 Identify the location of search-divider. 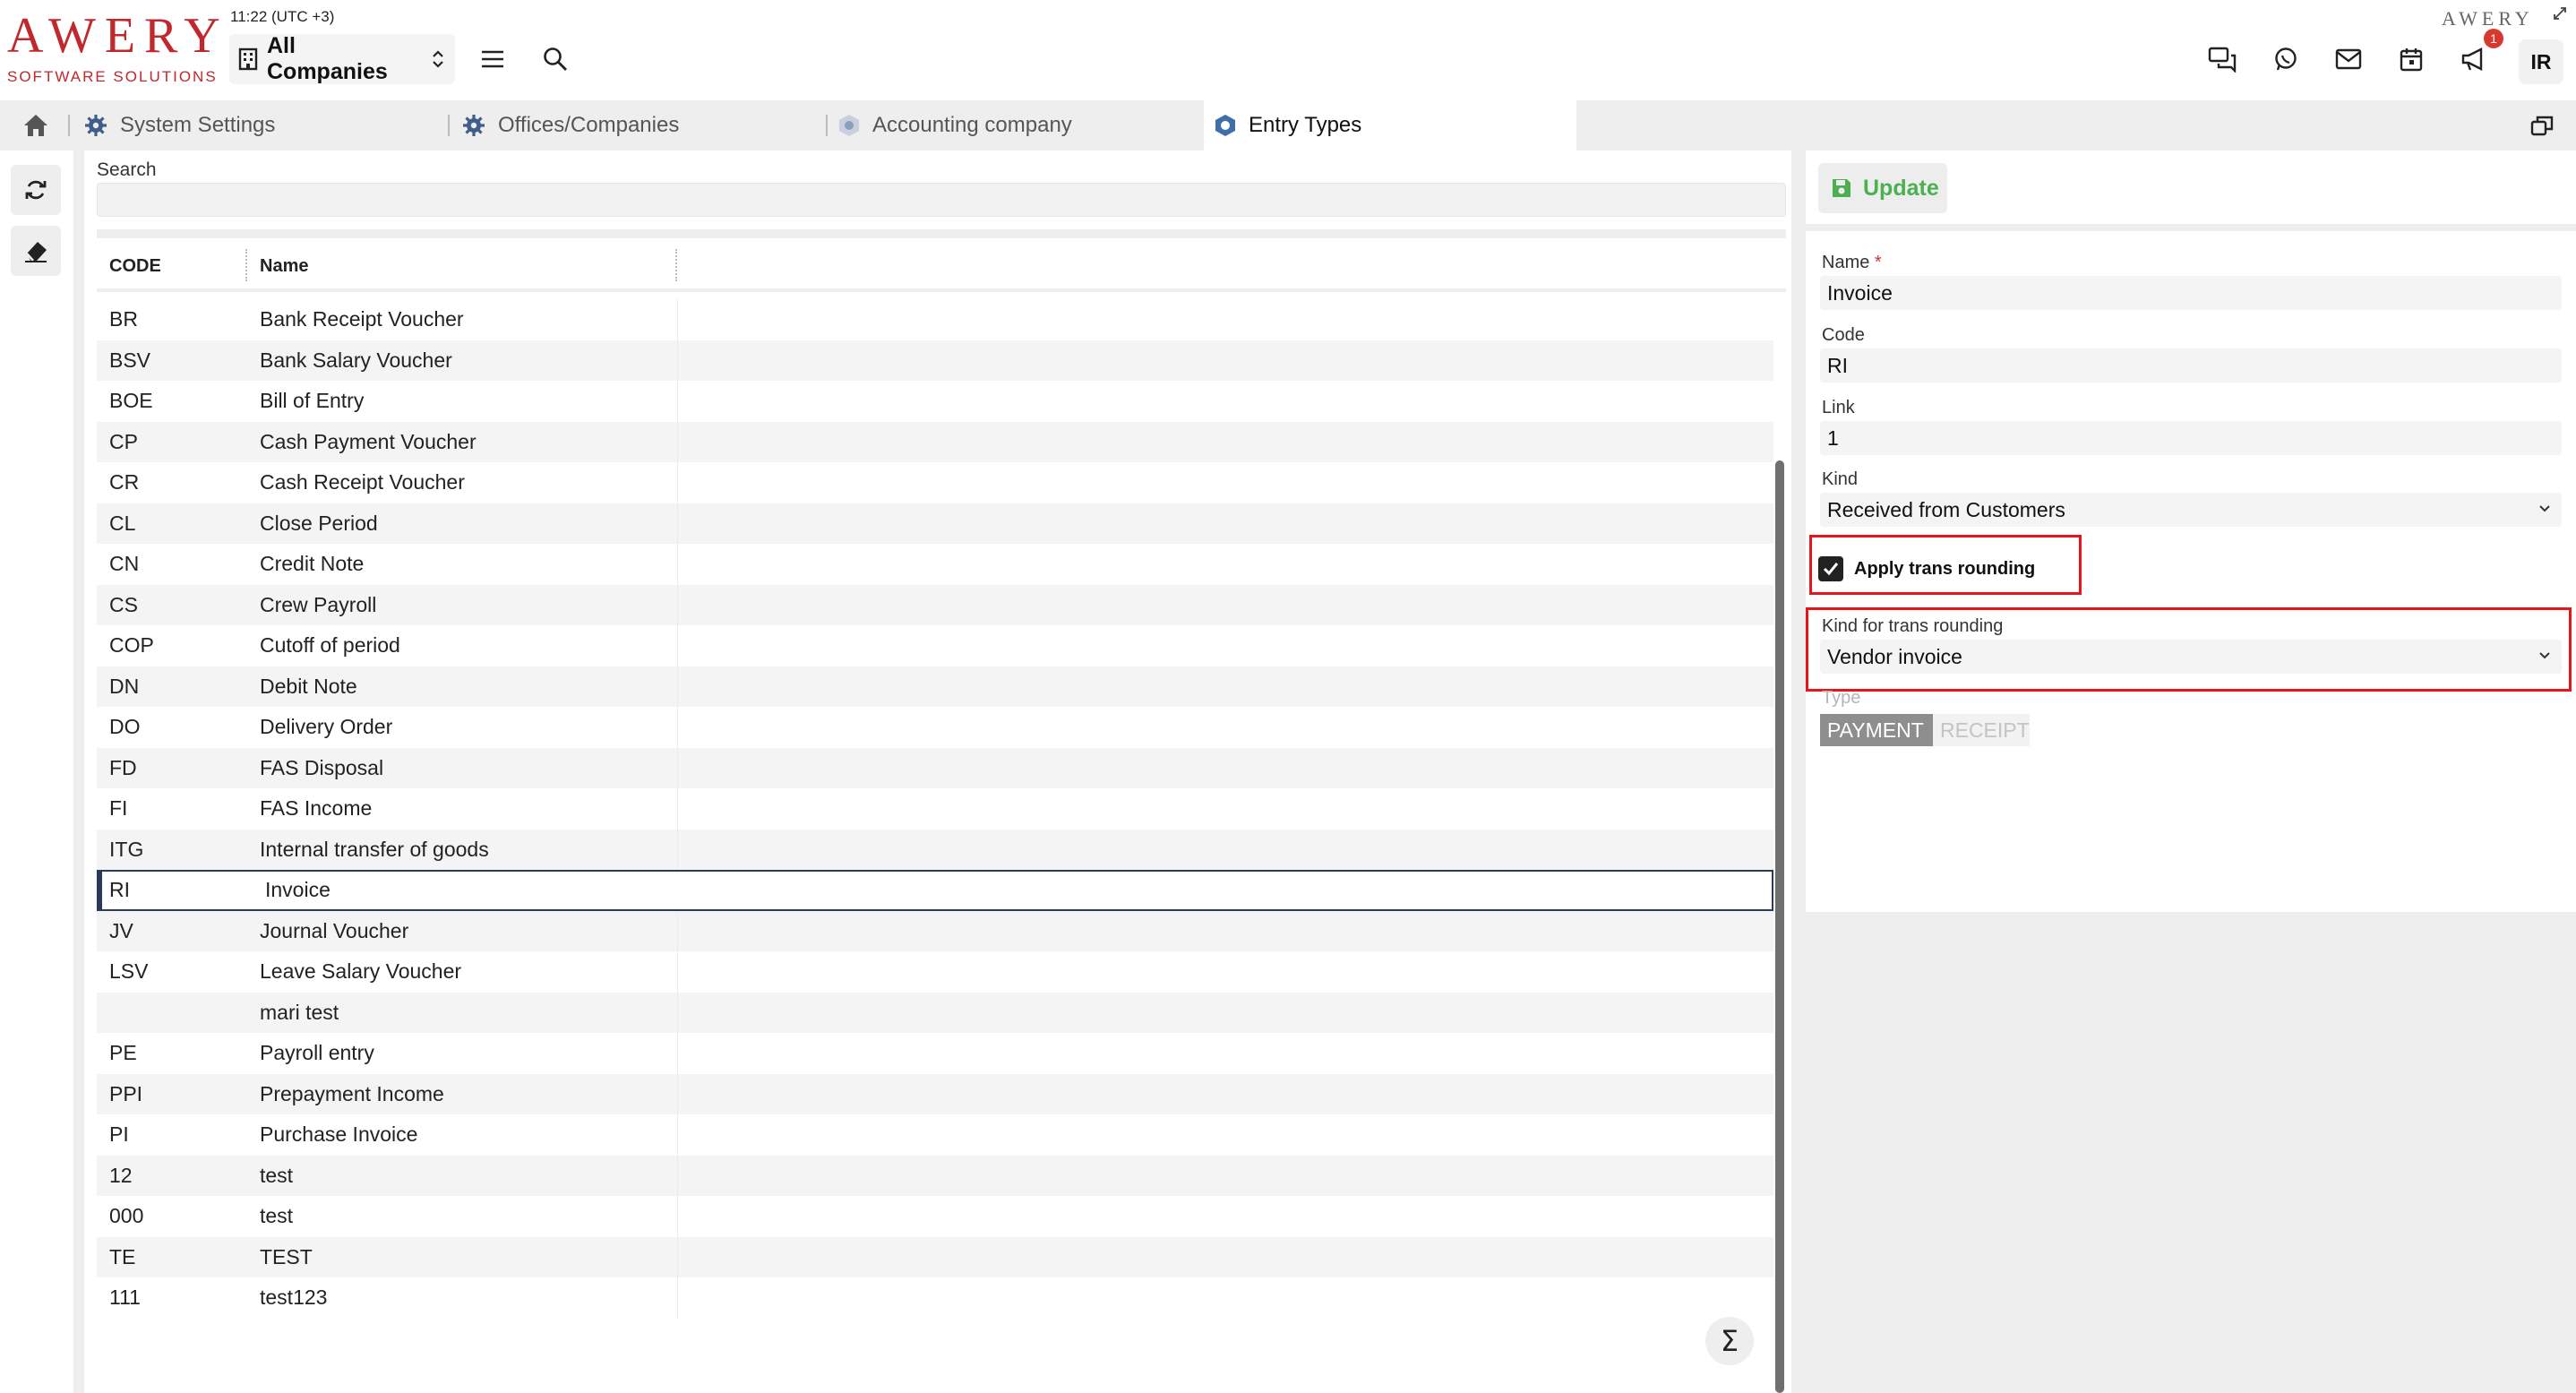
(941, 233).